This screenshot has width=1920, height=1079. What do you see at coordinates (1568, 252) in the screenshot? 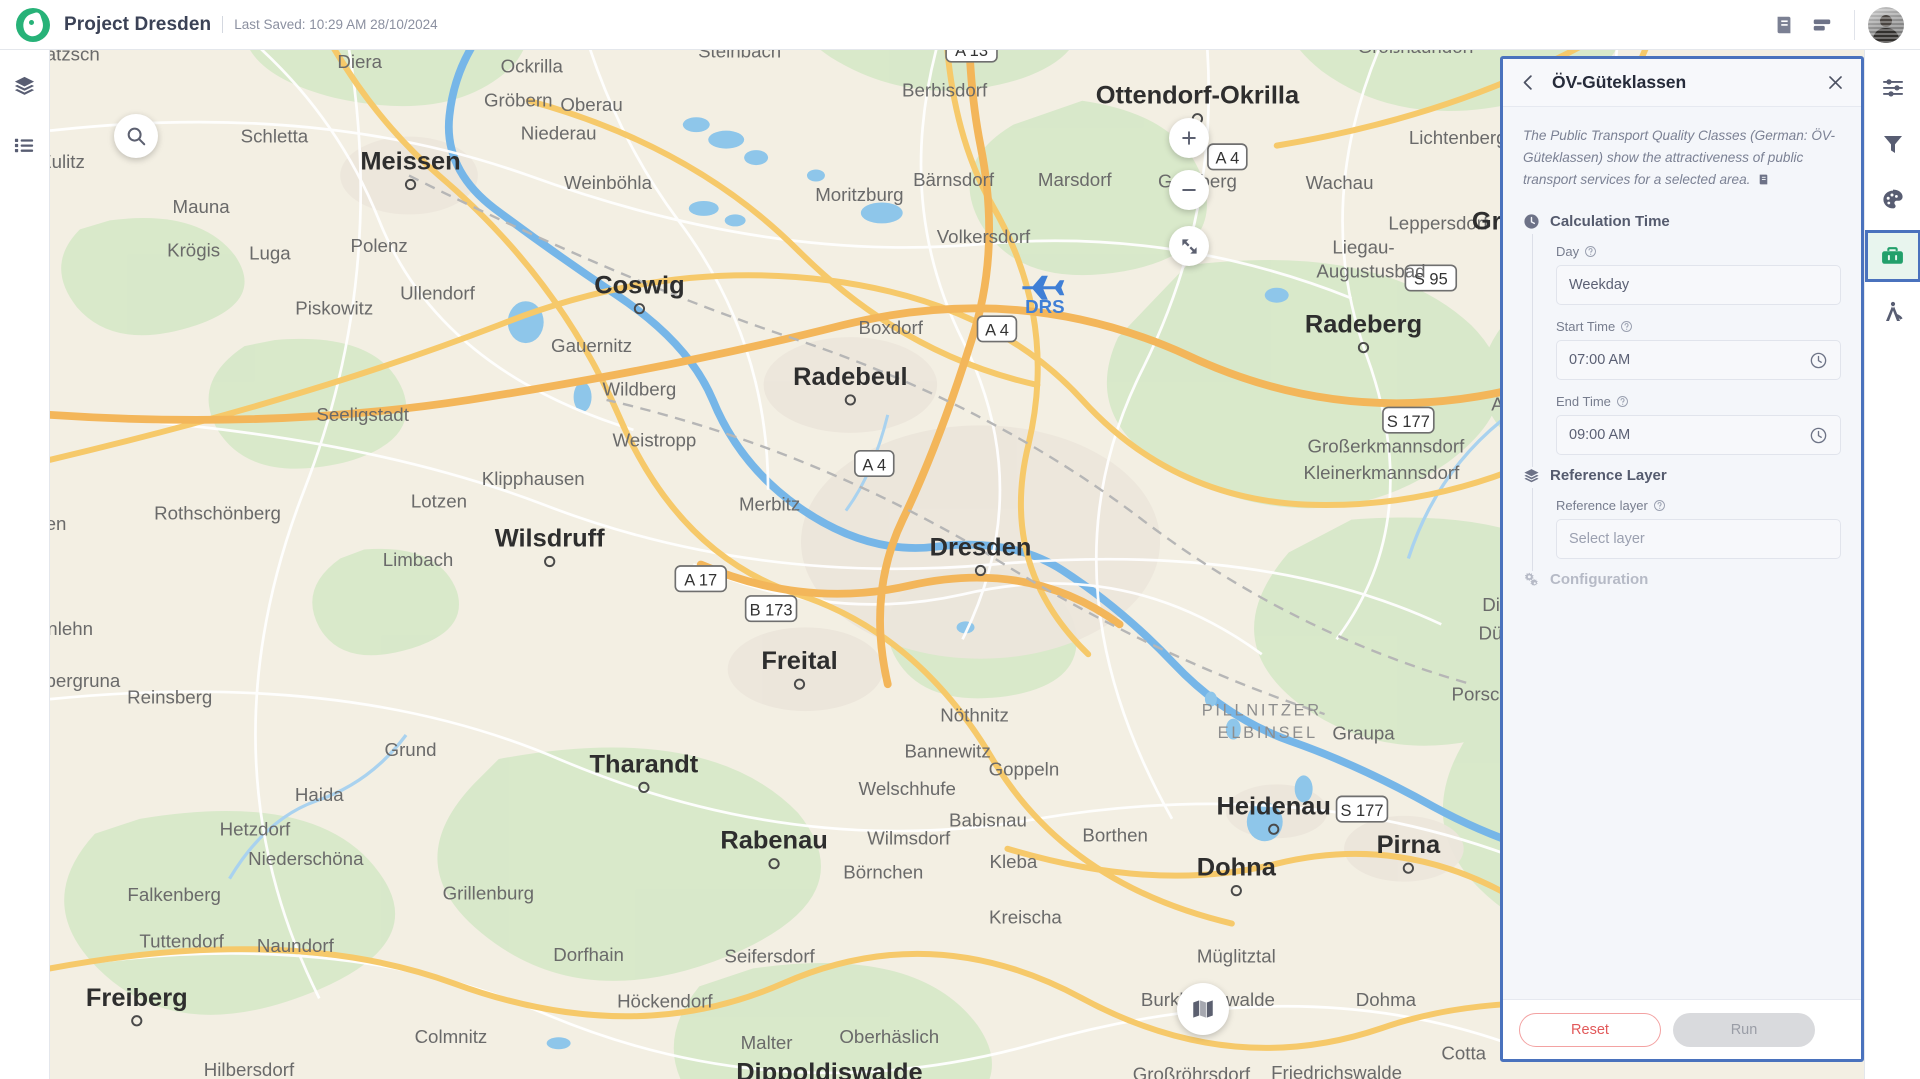
I see `label-text: Day` at bounding box center [1568, 252].